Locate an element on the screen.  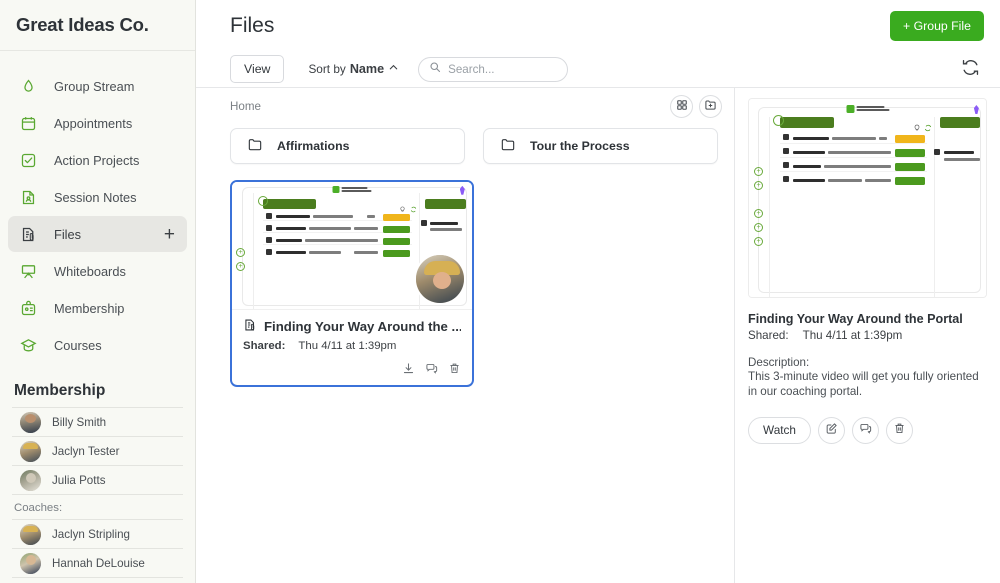
sidebar-item-action-projects: Action Projects is located at coordinates (97, 160).